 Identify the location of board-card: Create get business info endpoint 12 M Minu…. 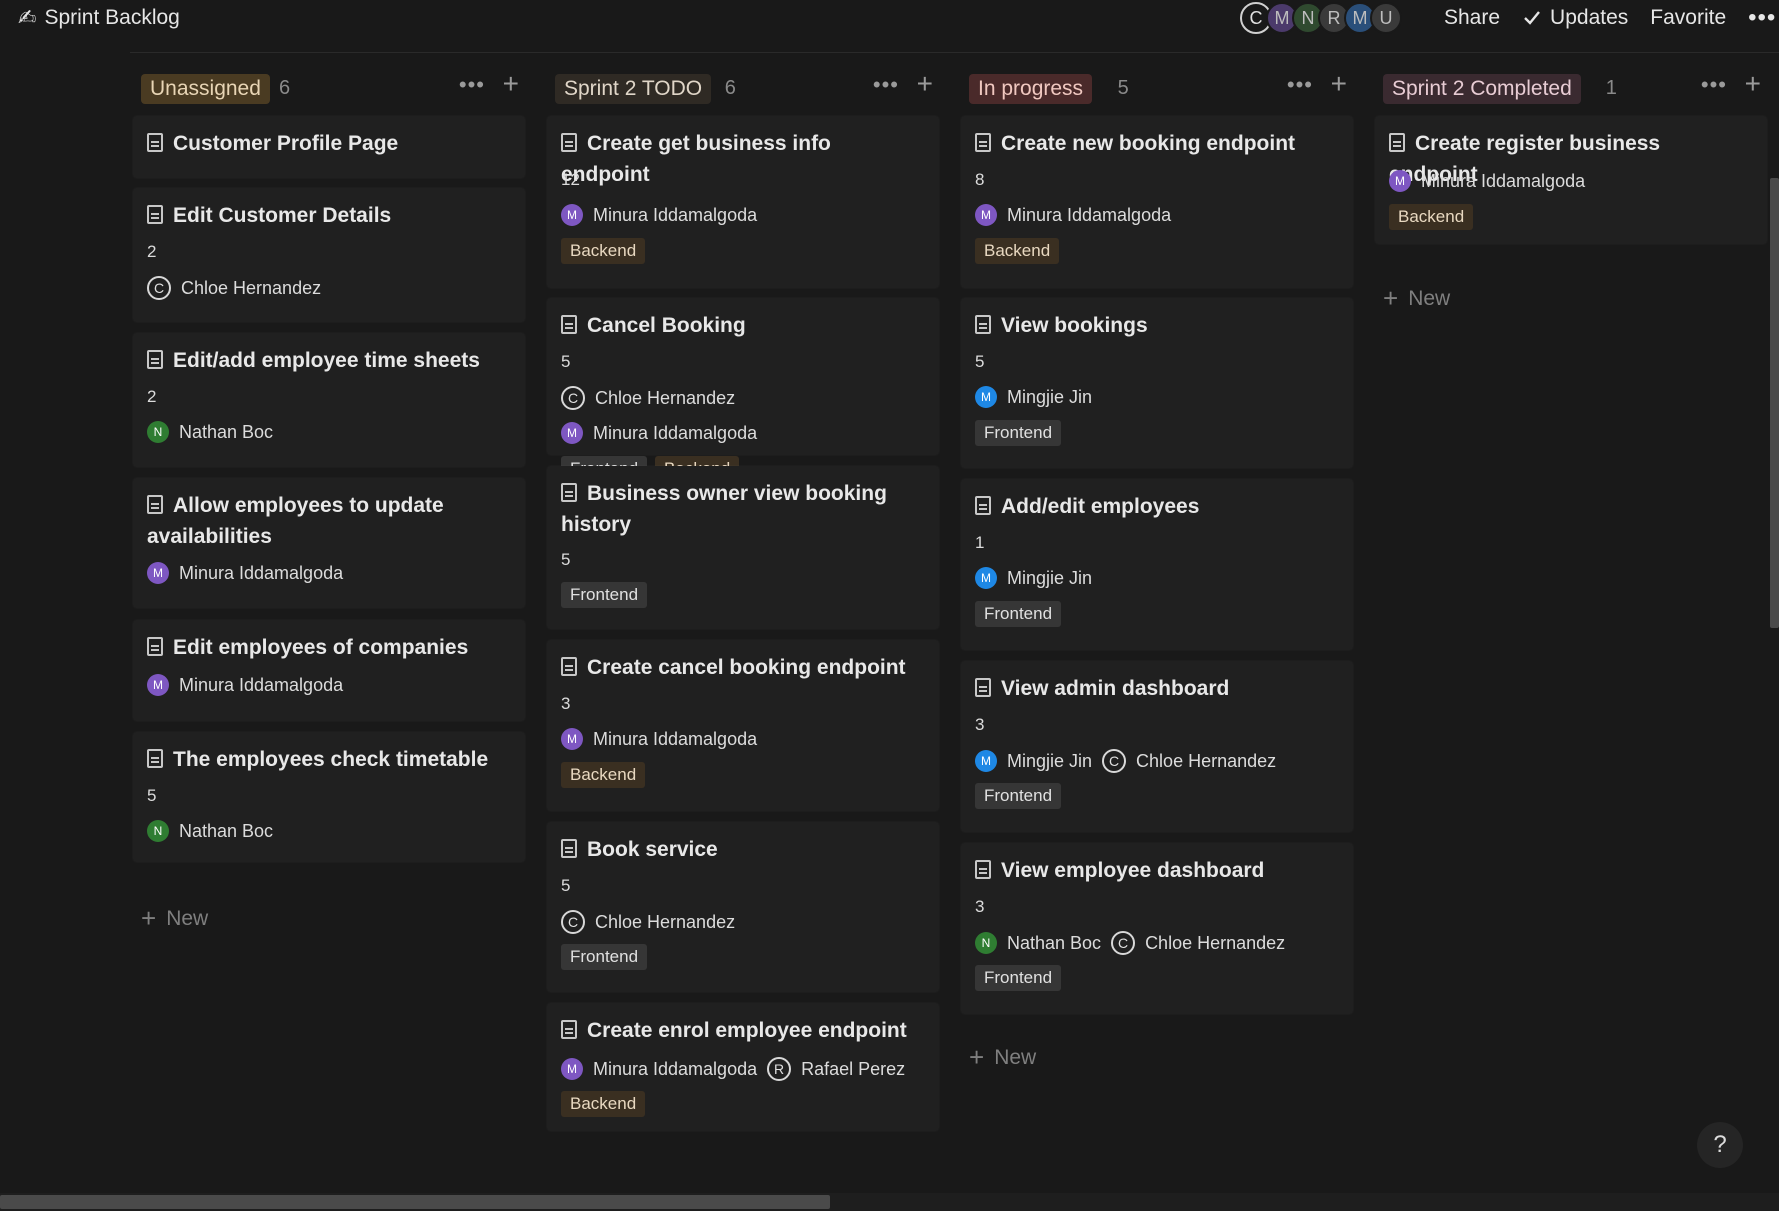
(743, 202).